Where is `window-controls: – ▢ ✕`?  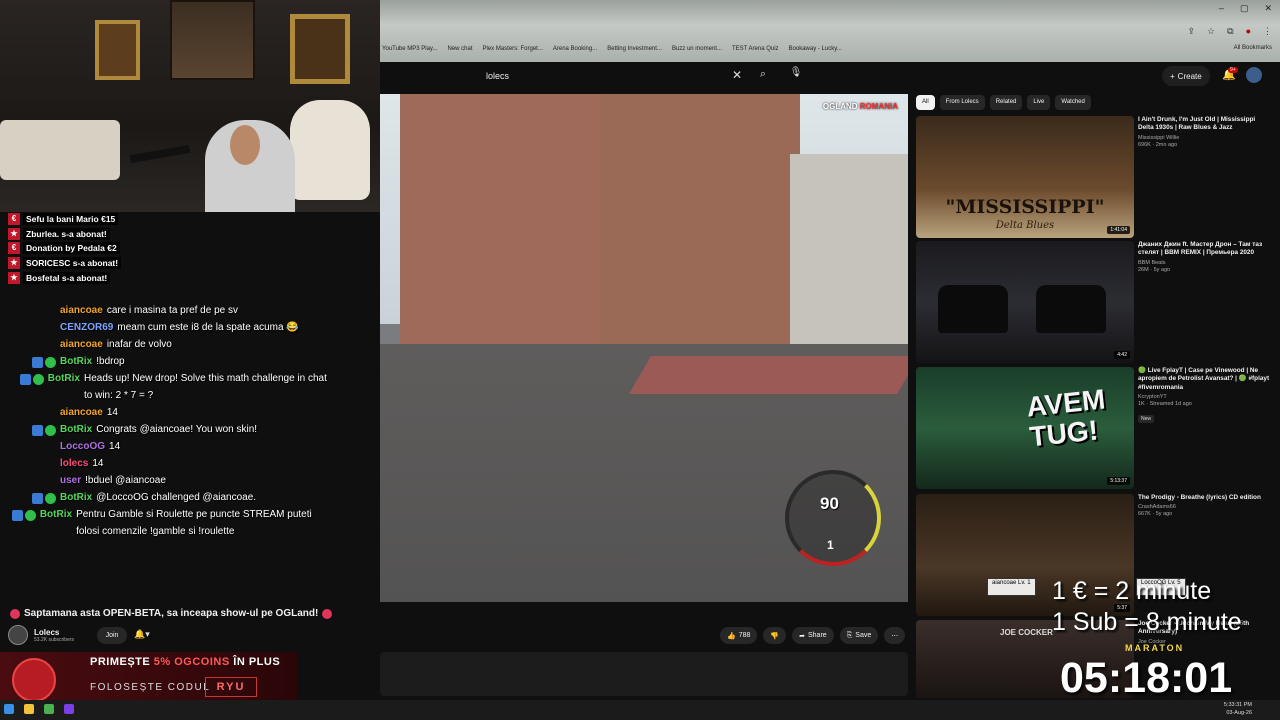
window-controls: – ▢ ✕ is located at coordinates (1245, 8).